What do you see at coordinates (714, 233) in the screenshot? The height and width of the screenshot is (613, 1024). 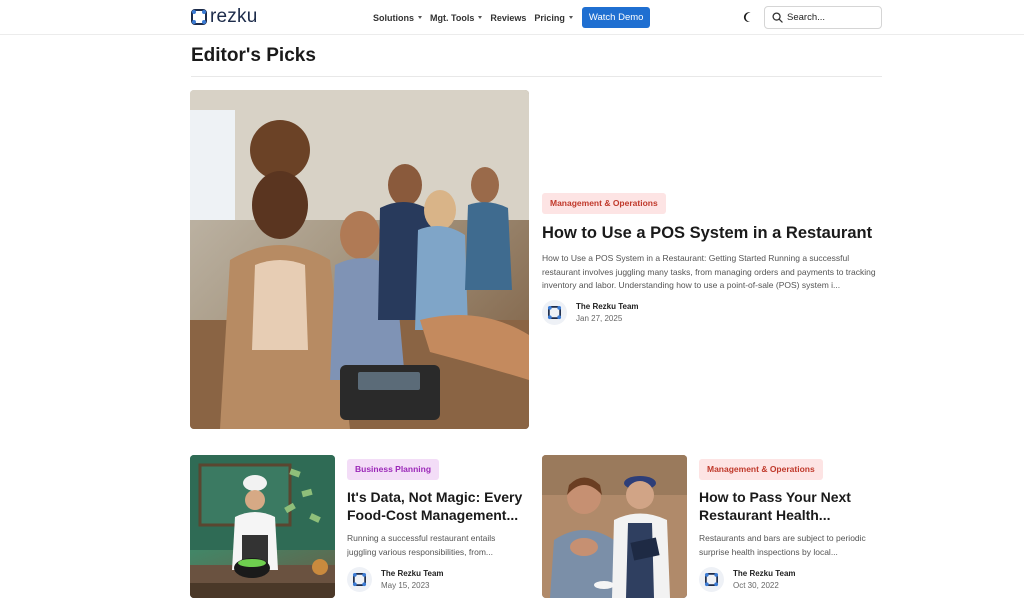 I see `featured-article-title: How to Use a POS System in a Restaurant` at bounding box center [714, 233].